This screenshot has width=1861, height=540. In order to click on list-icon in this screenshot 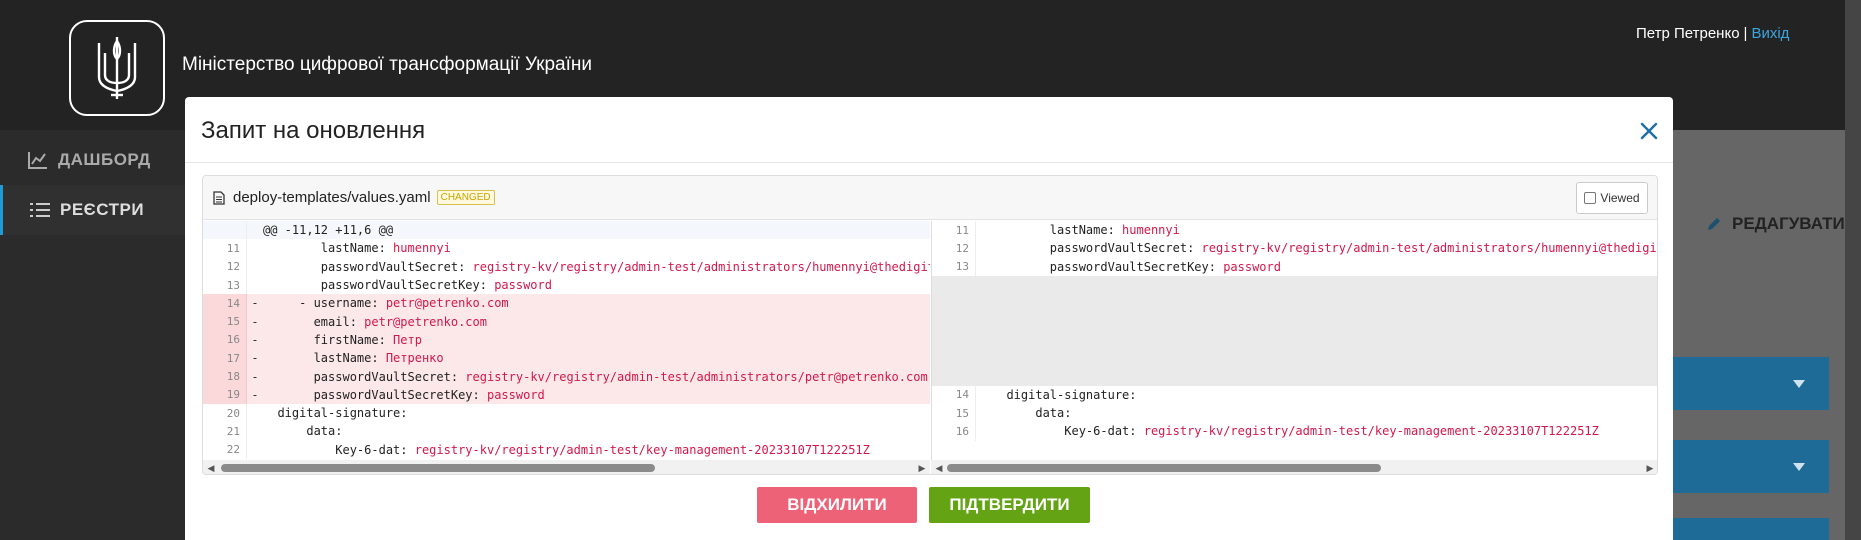, I will do `click(40, 210)`.